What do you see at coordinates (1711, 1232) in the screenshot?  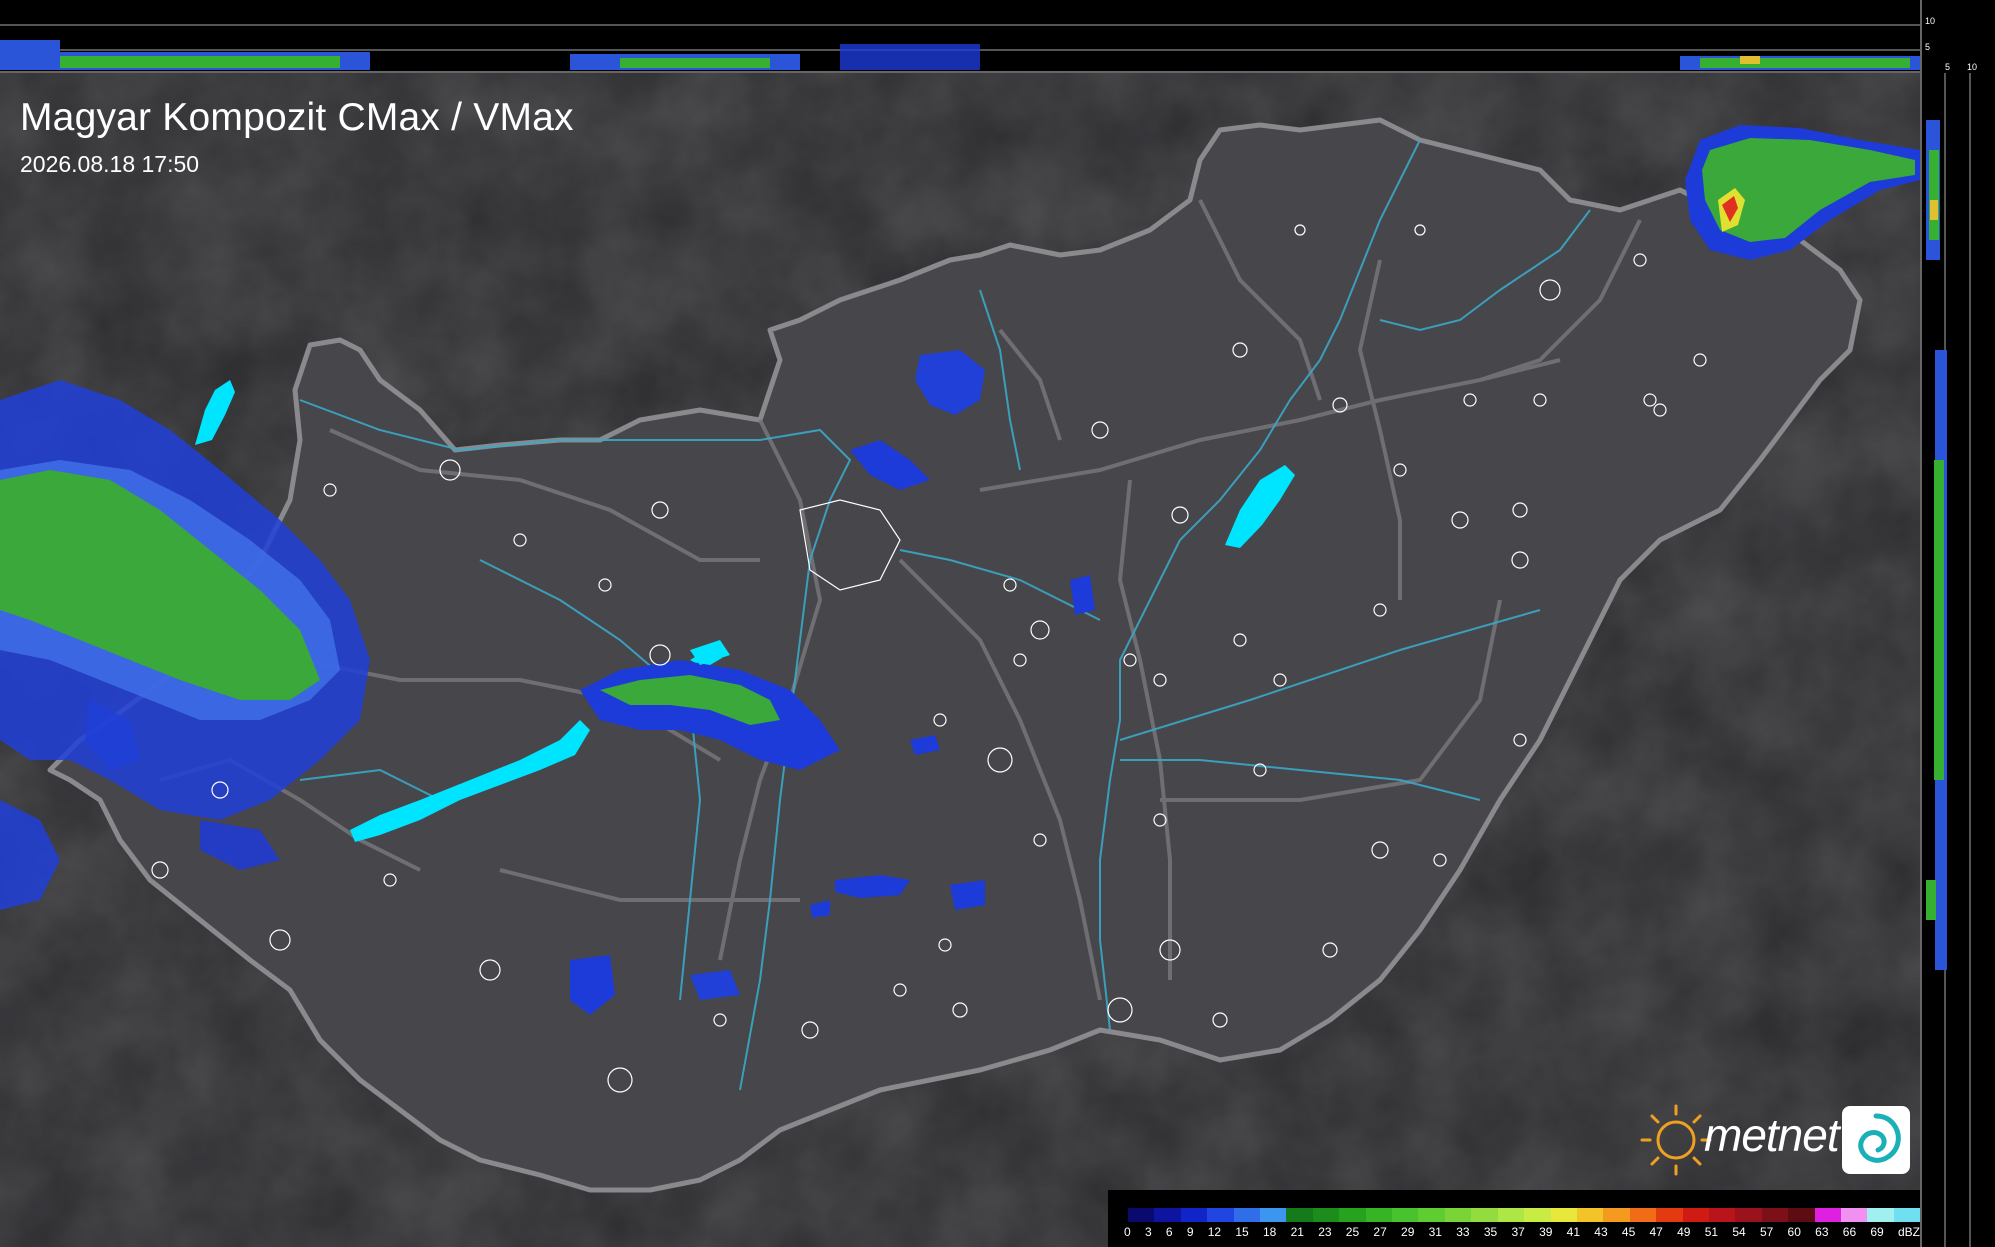 I see `legend-tick-label: 51` at bounding box center [1711, 1232].